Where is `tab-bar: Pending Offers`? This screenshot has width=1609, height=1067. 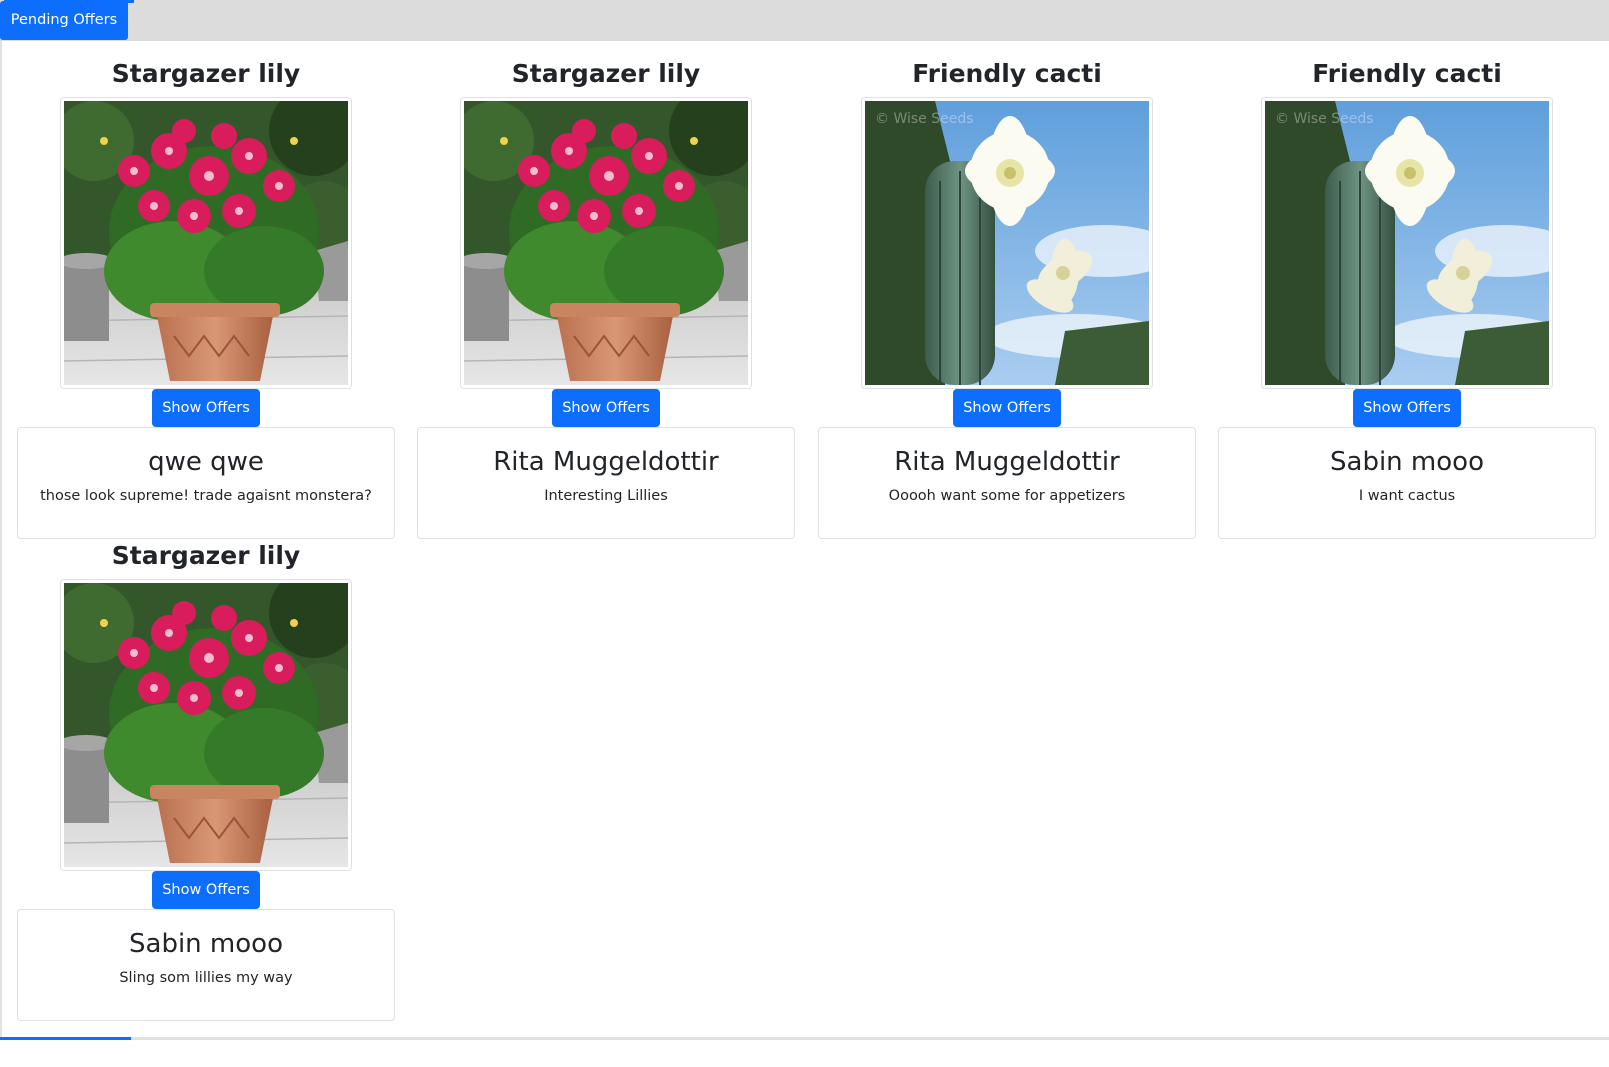 tab-bar: Pending Offers is located at coordinates (804, 20).